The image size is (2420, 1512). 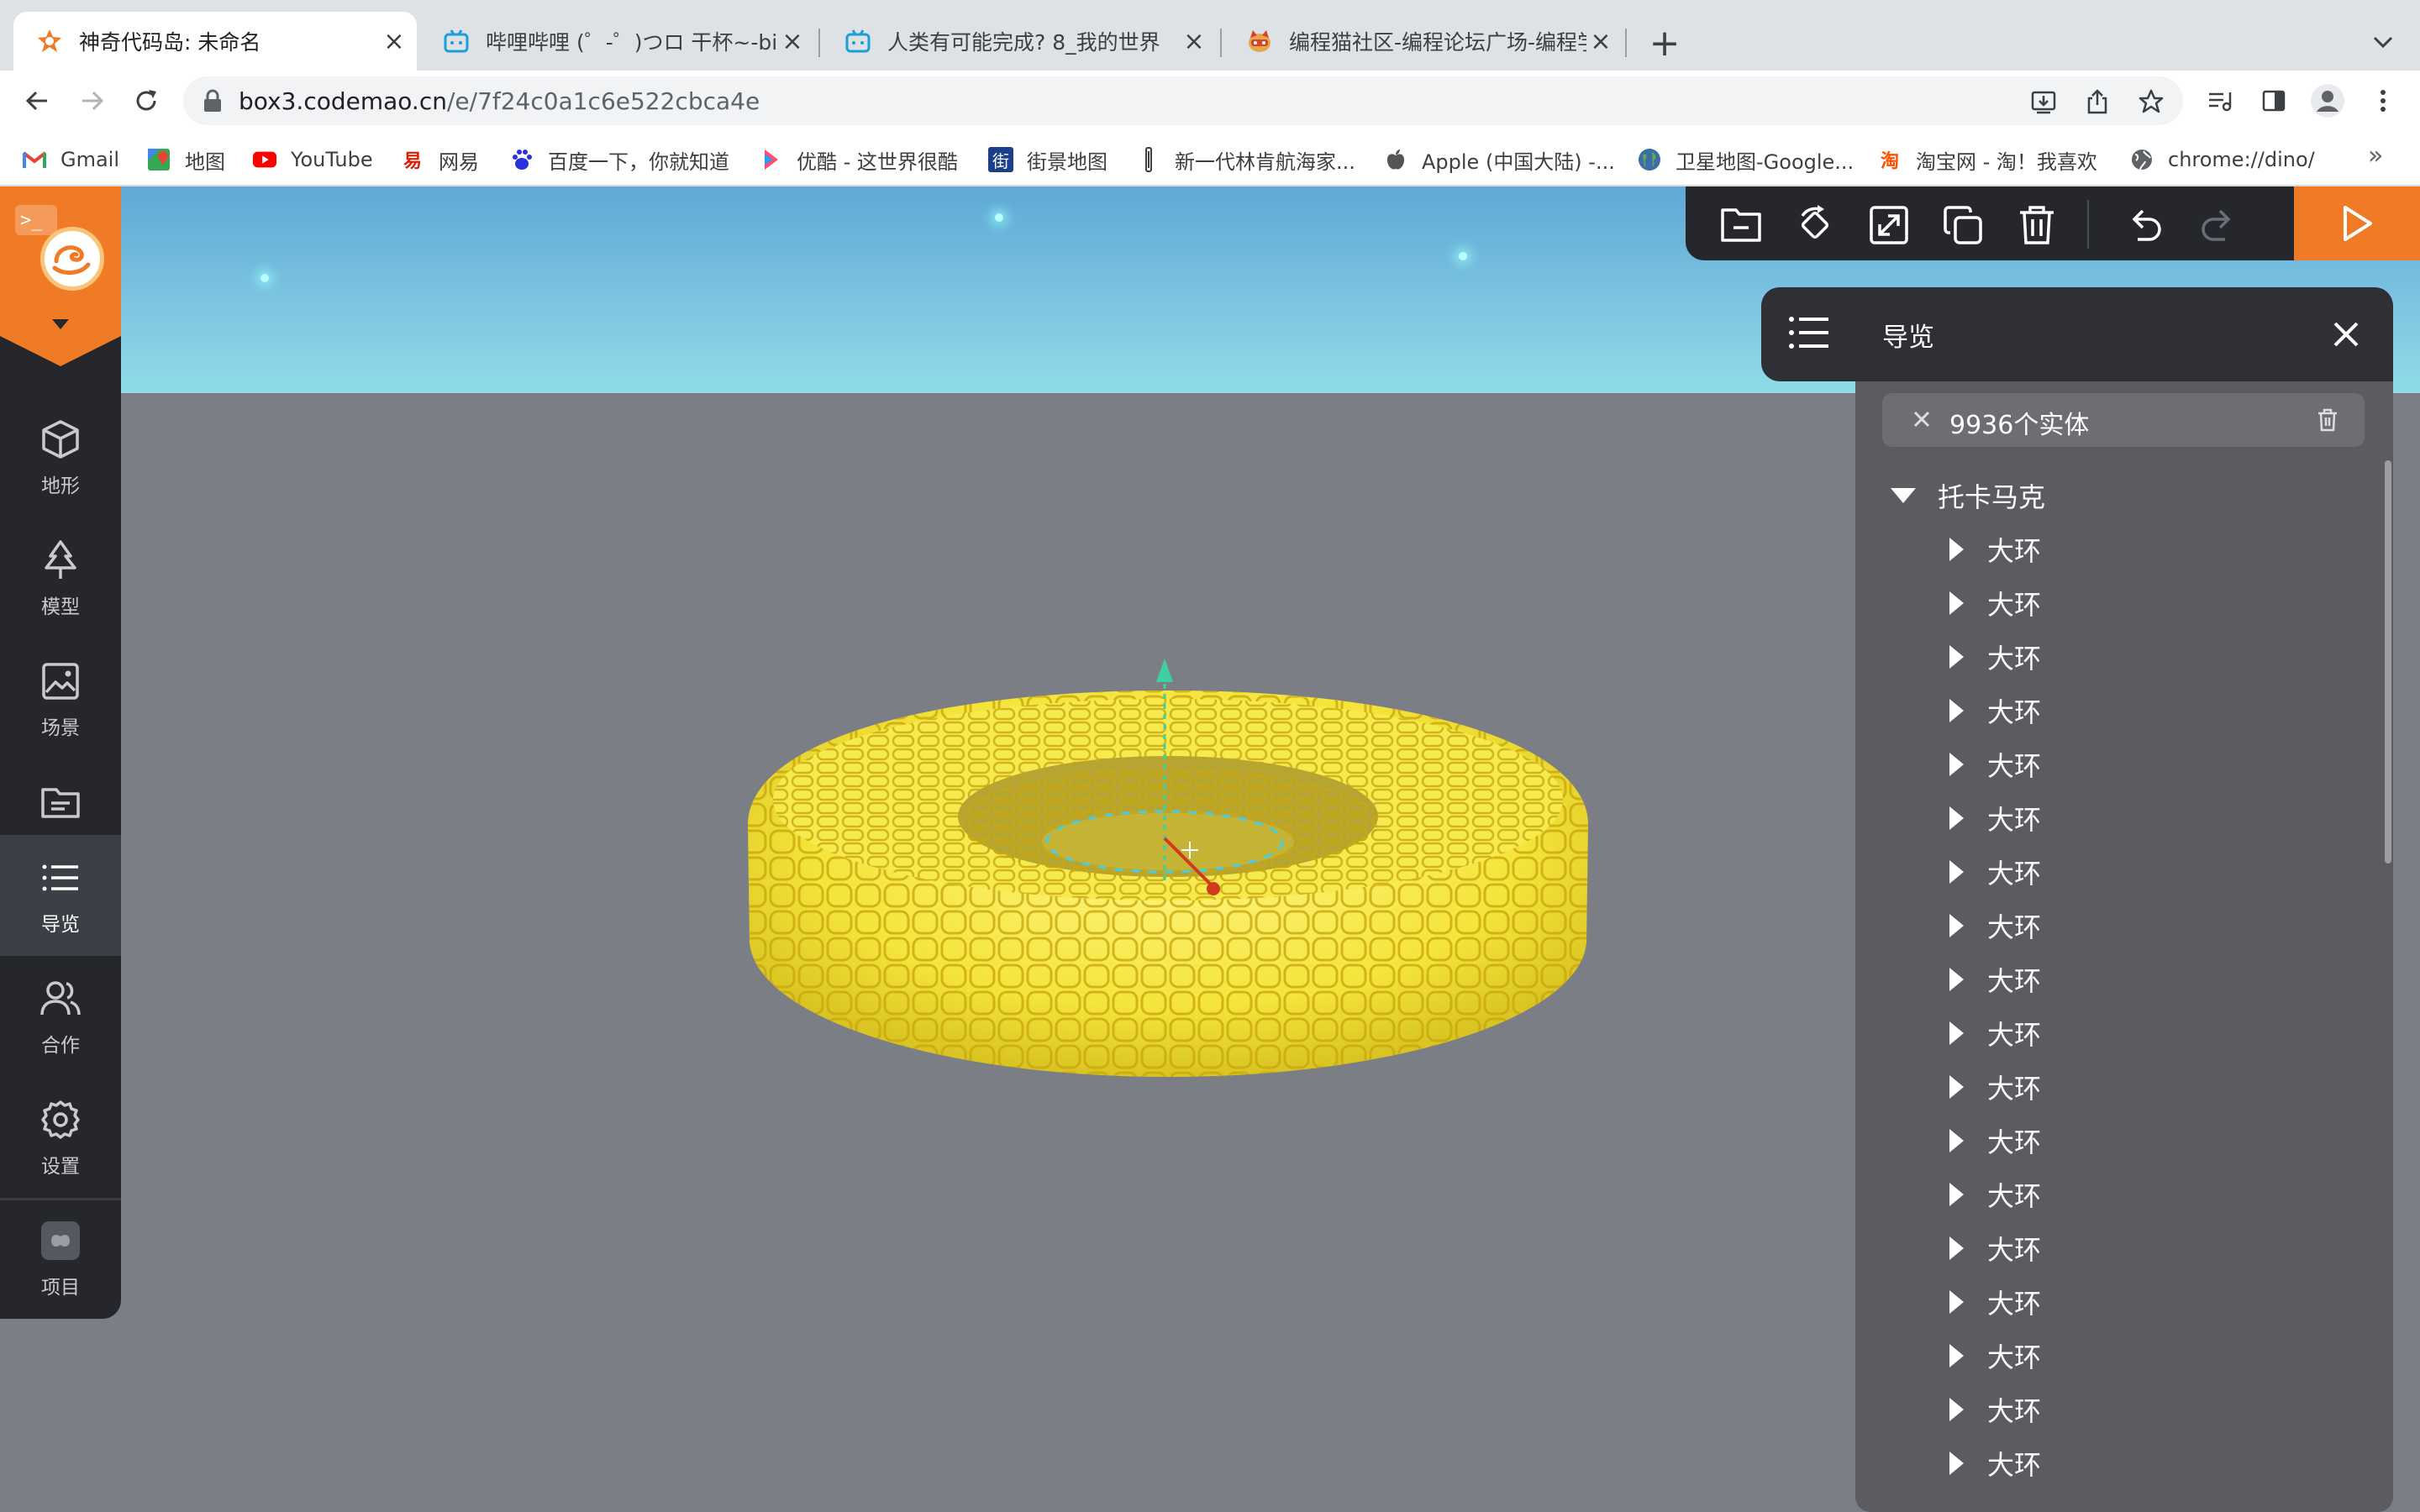 I want to click on bookmark-youku: 优酷 - 这世界很酷, so click(x=858, y=159).